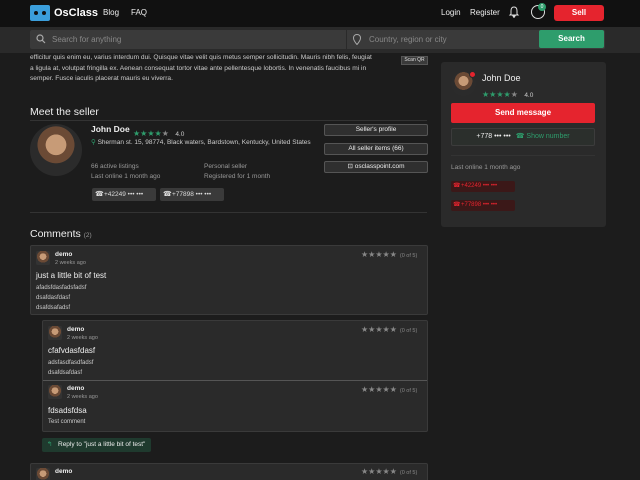  I want to click on location-placeholder: Country, region or city, so click(408, 39).